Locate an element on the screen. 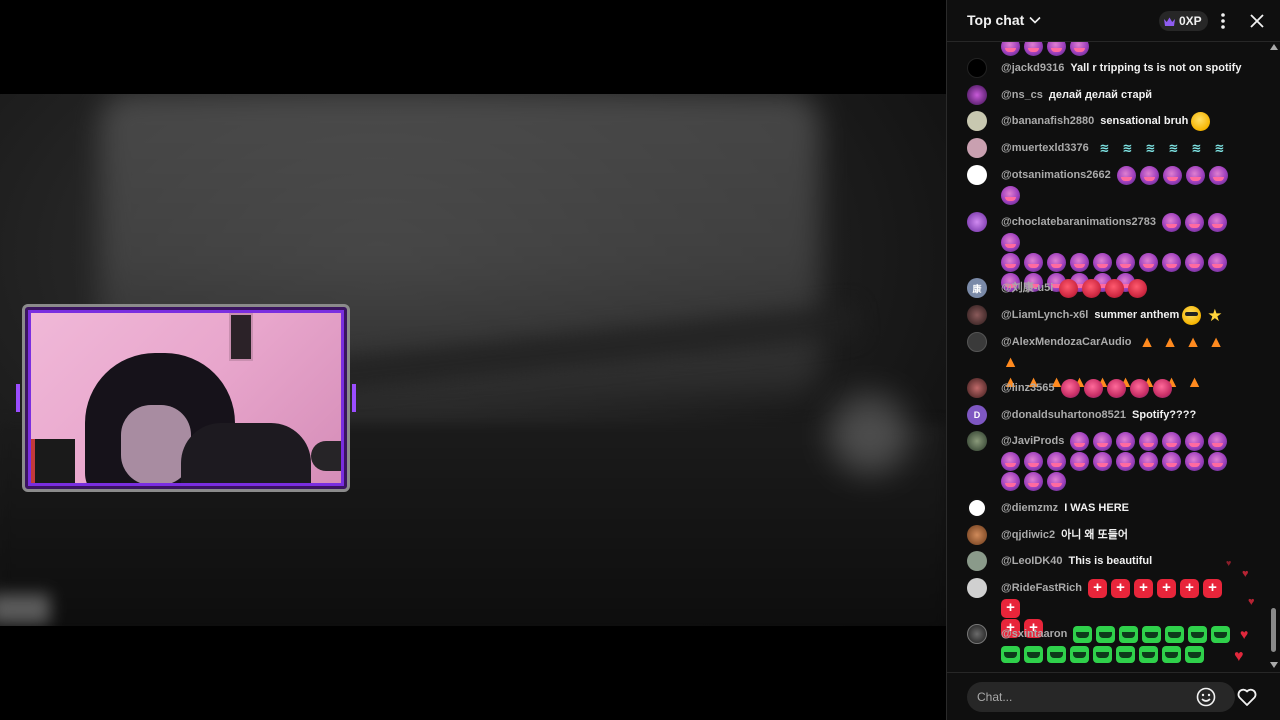 The width and height of the screenshot is (1280, 720). message-author: @JaviProds is located at coordinates (1032, 441).